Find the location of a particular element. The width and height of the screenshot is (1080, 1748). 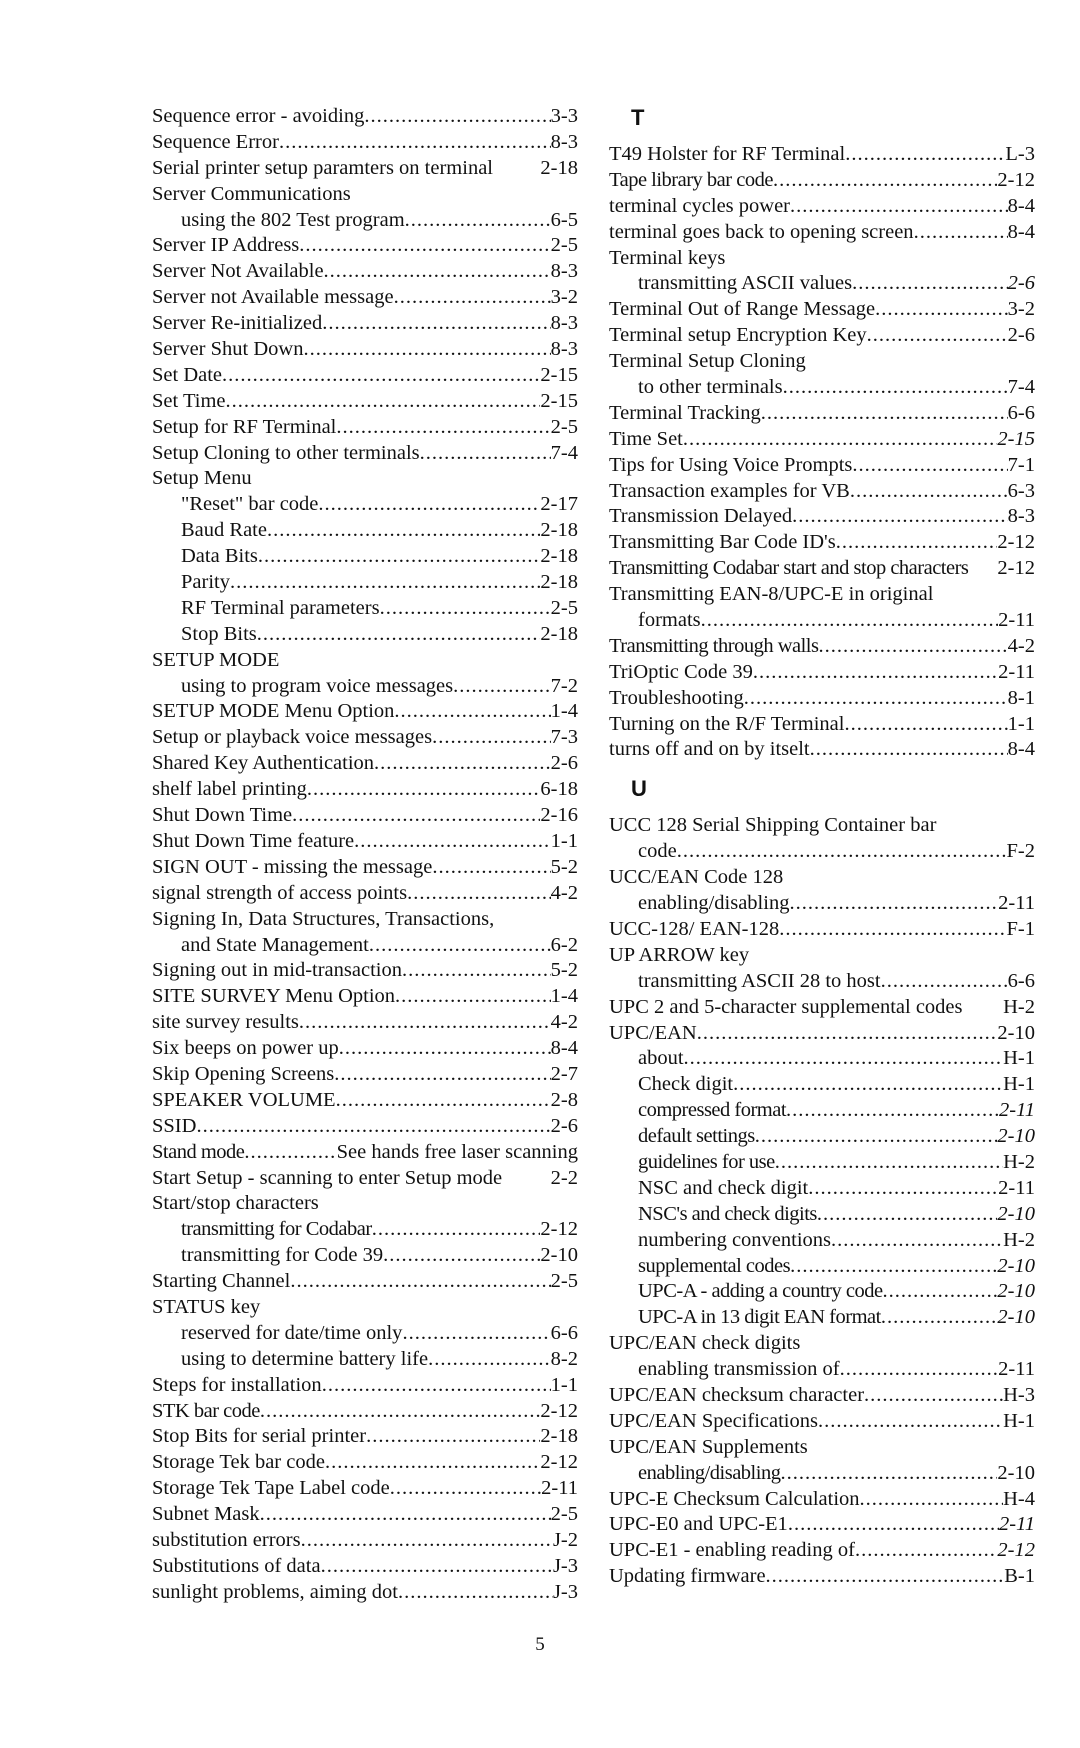

index-term: Tips for Using Voice Prompts is located at coordinates (731, 464).